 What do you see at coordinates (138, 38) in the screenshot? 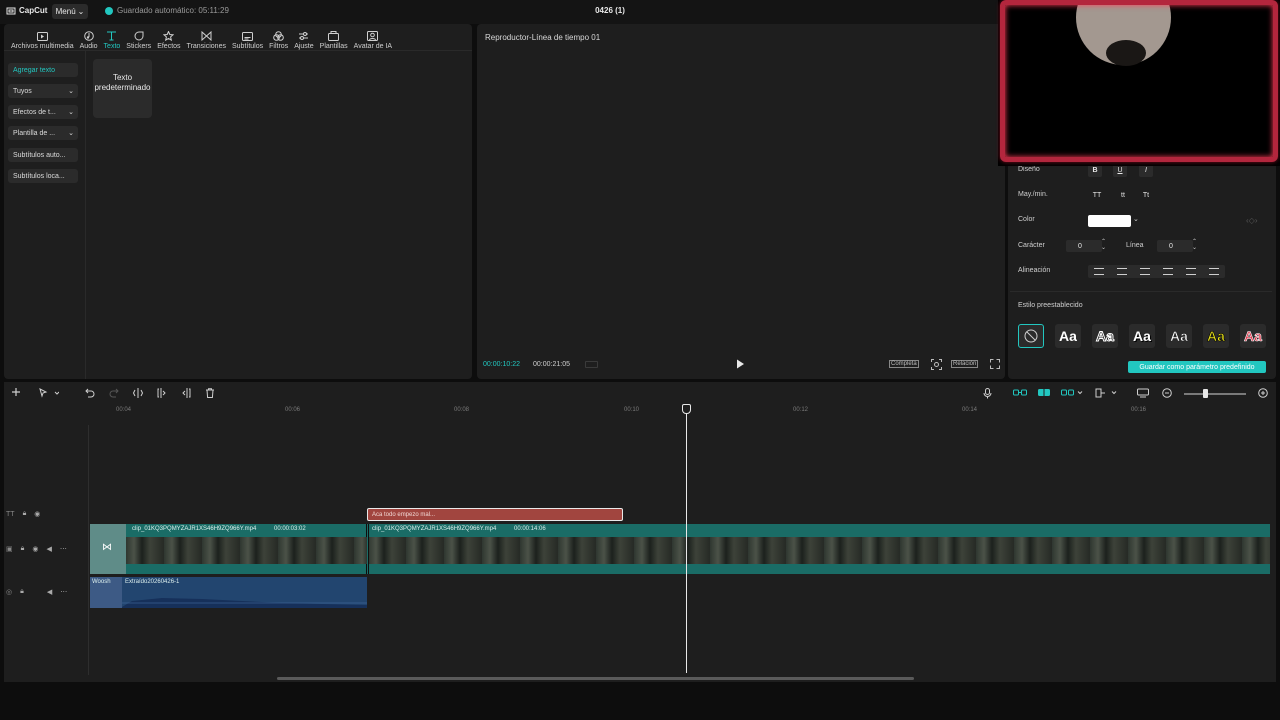
I see `tab-stickers: Stickers` at bounding box center [138, 38].